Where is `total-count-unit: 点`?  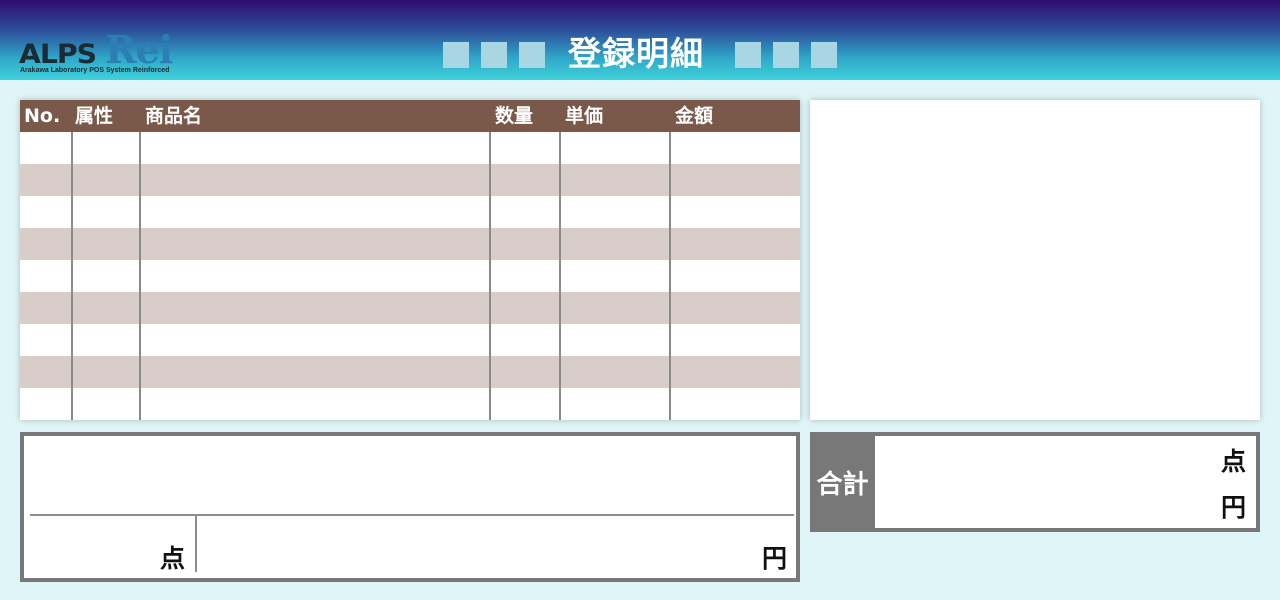 total-count-unit: 点 is located at coordinates (1234, 461).